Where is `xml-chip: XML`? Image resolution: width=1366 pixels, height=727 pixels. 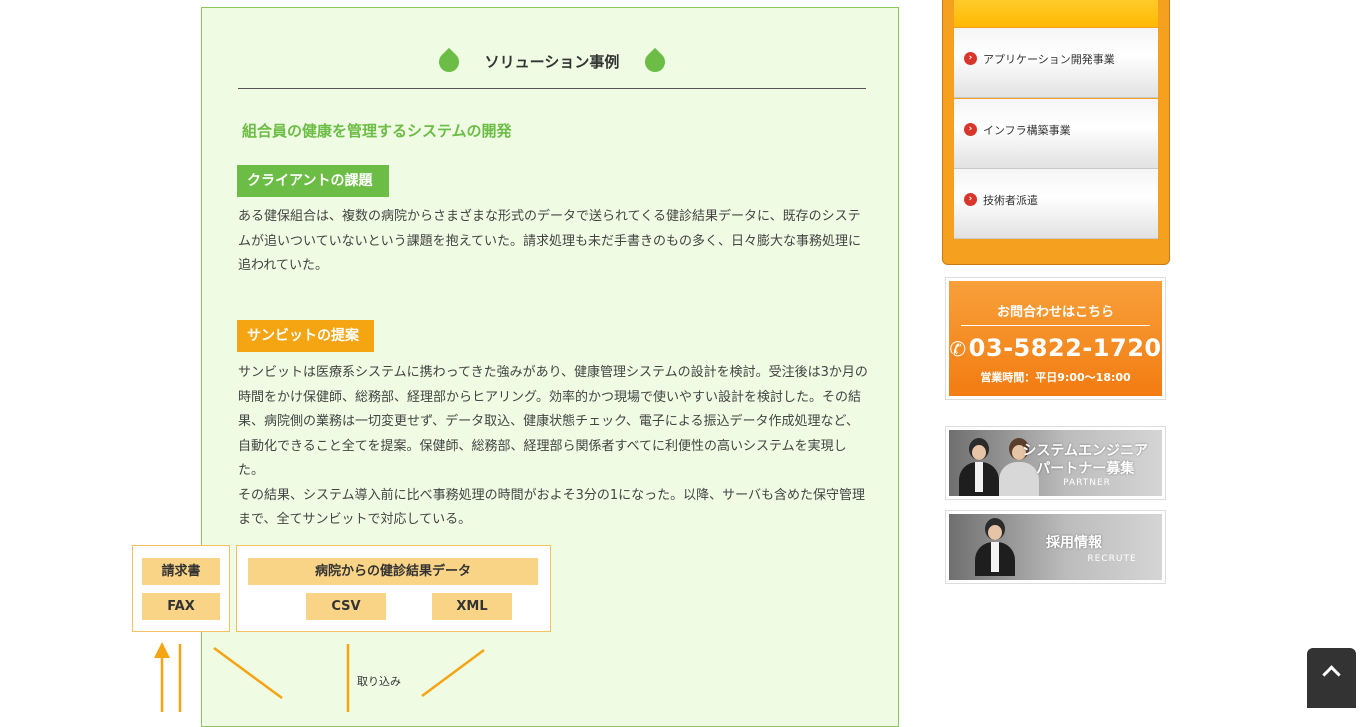 xml-chip: XML is located at coordinates (472, 606).